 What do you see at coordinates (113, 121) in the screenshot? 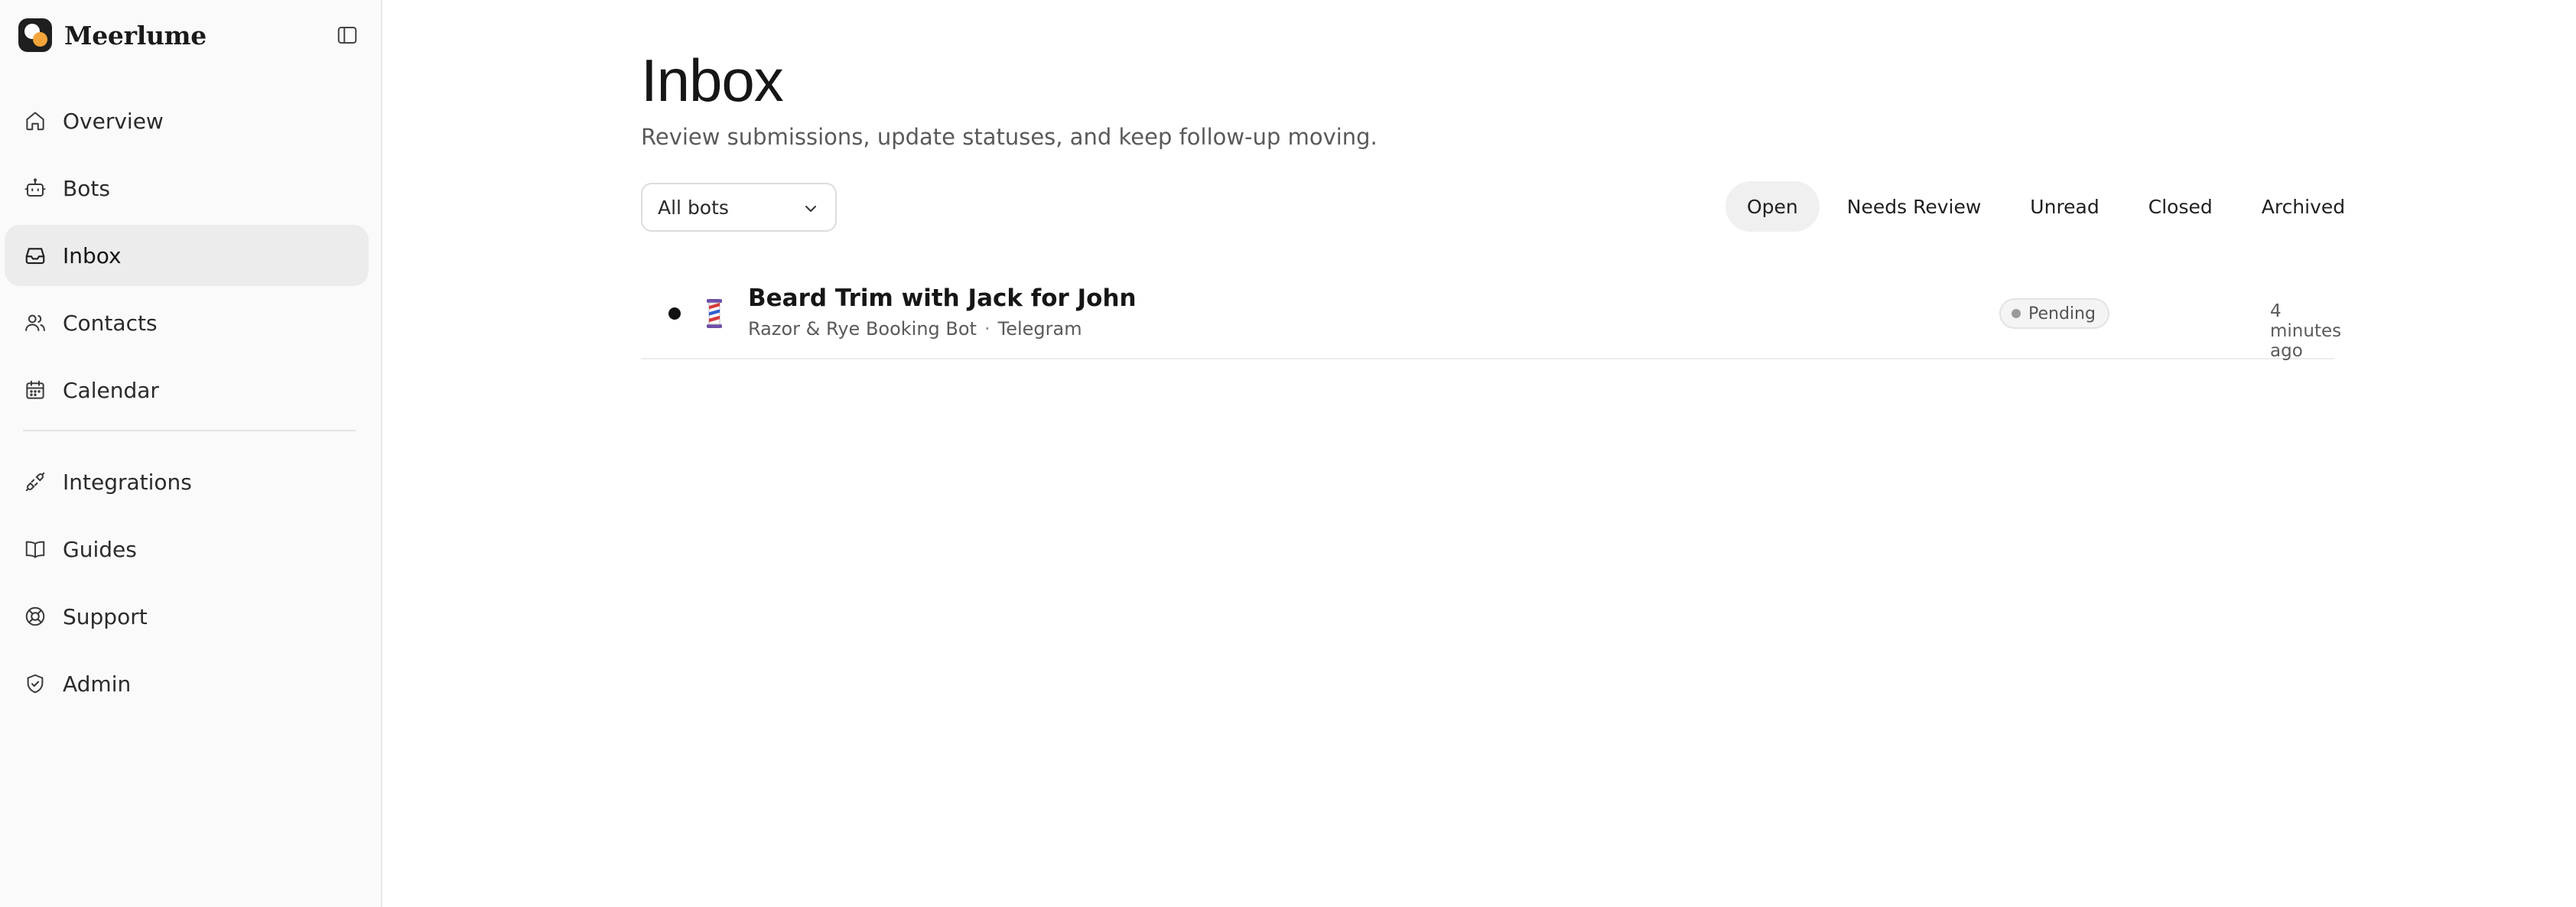
I see `sidebar-item-label: Overview` at bounding box center [113, 121].